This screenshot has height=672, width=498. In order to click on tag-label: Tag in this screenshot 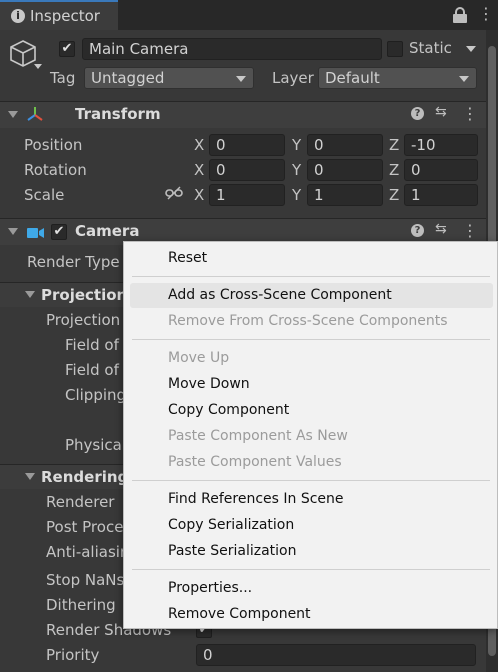, I will do `click(63, 78)`.